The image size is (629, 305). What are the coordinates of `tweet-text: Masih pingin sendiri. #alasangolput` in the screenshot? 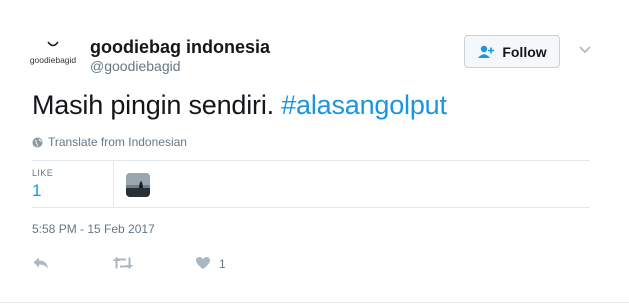 It's located at (239, 105).